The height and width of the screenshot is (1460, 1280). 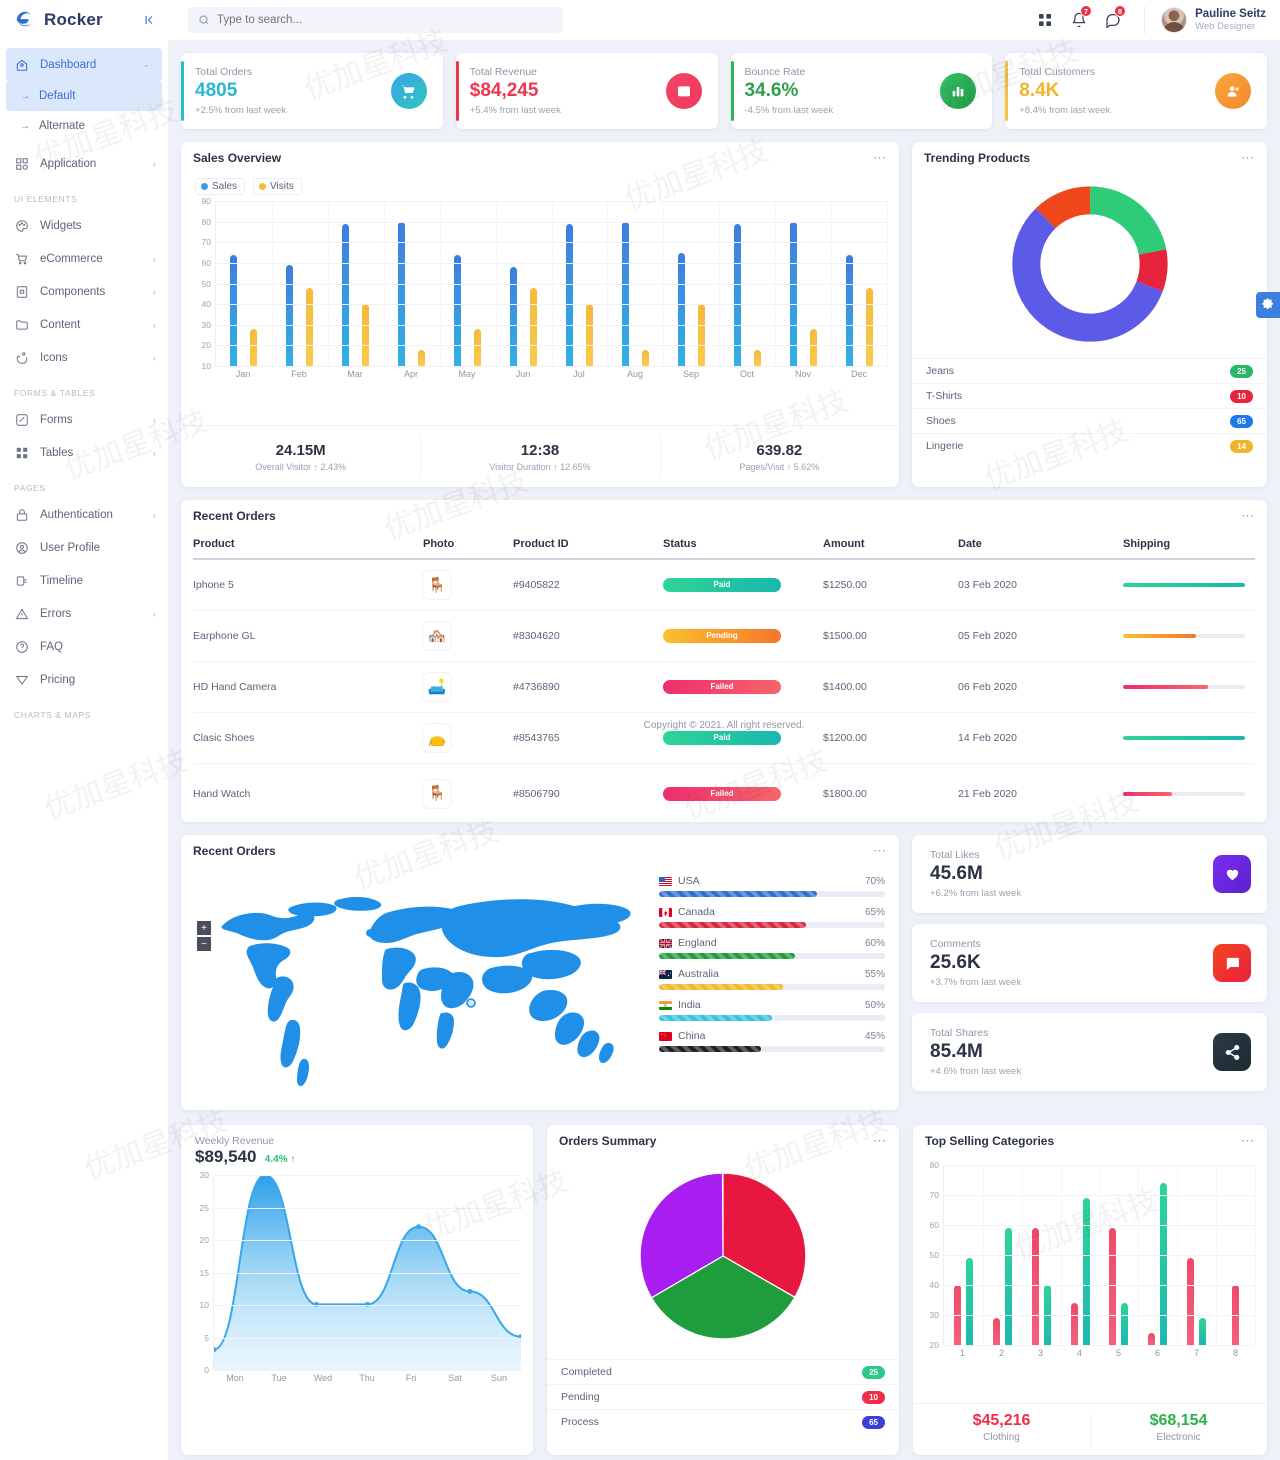 What do you see at coordinates (204, 1240) in the screenshot?
I see `y-tick: 20` at bounding box center [204, 1240].